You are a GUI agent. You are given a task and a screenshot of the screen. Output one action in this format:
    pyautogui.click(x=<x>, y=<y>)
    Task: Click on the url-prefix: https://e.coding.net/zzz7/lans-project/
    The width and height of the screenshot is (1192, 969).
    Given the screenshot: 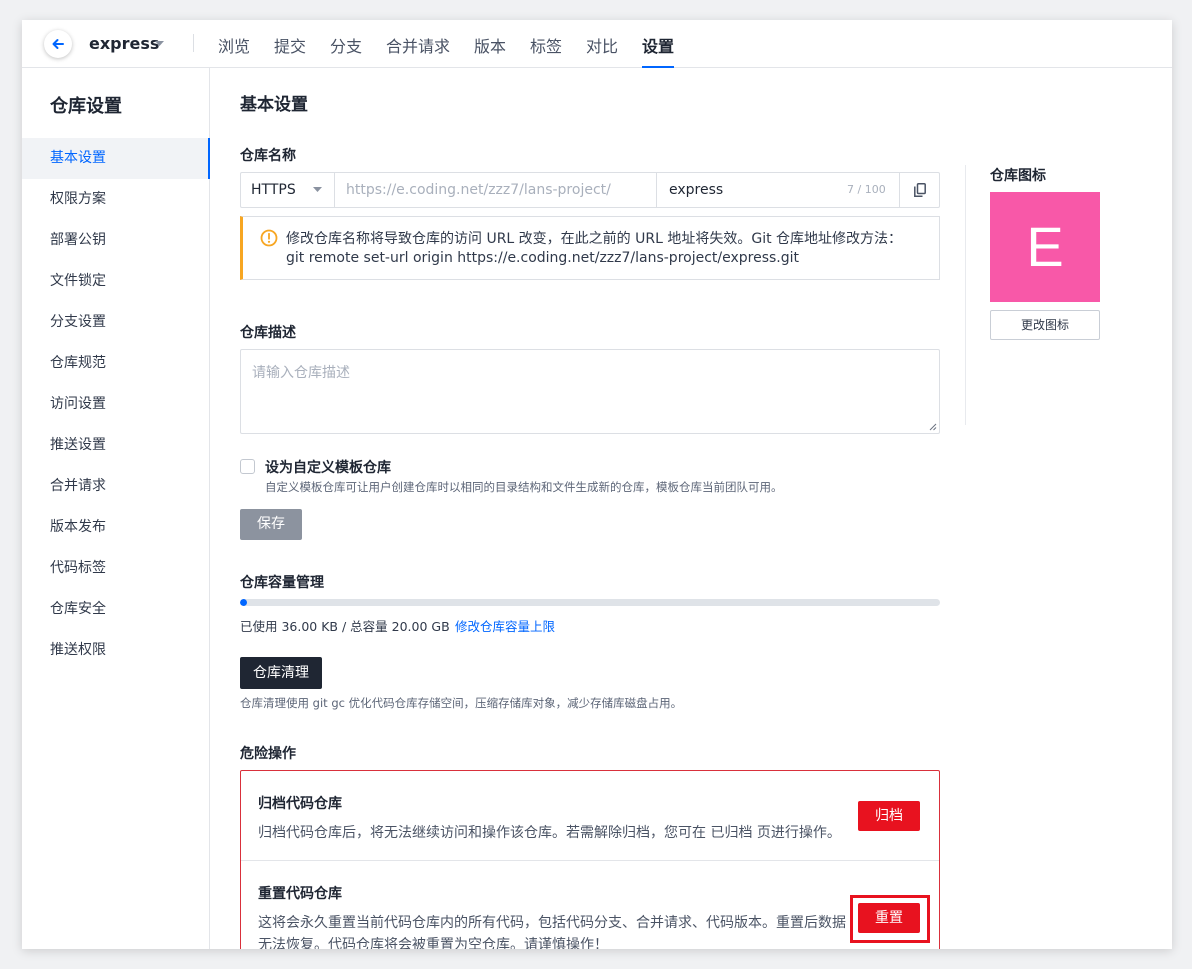 What is the action you would take?
    pyautogui.click(x=496, y=190)
    